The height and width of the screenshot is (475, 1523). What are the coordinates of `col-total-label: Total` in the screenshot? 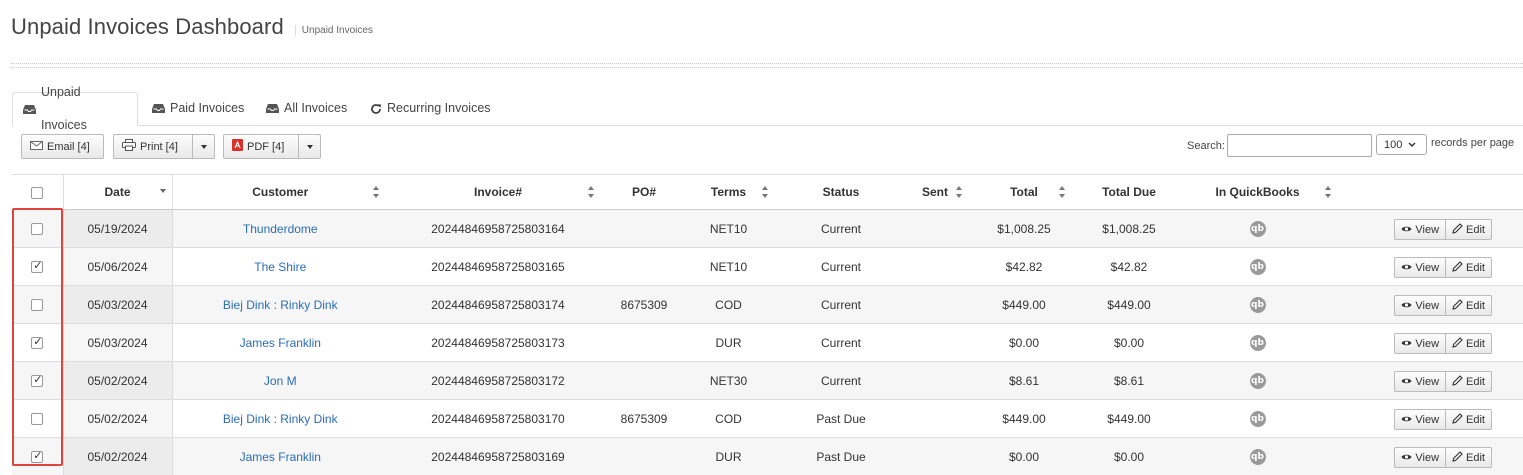 It's located at (1024, 192).